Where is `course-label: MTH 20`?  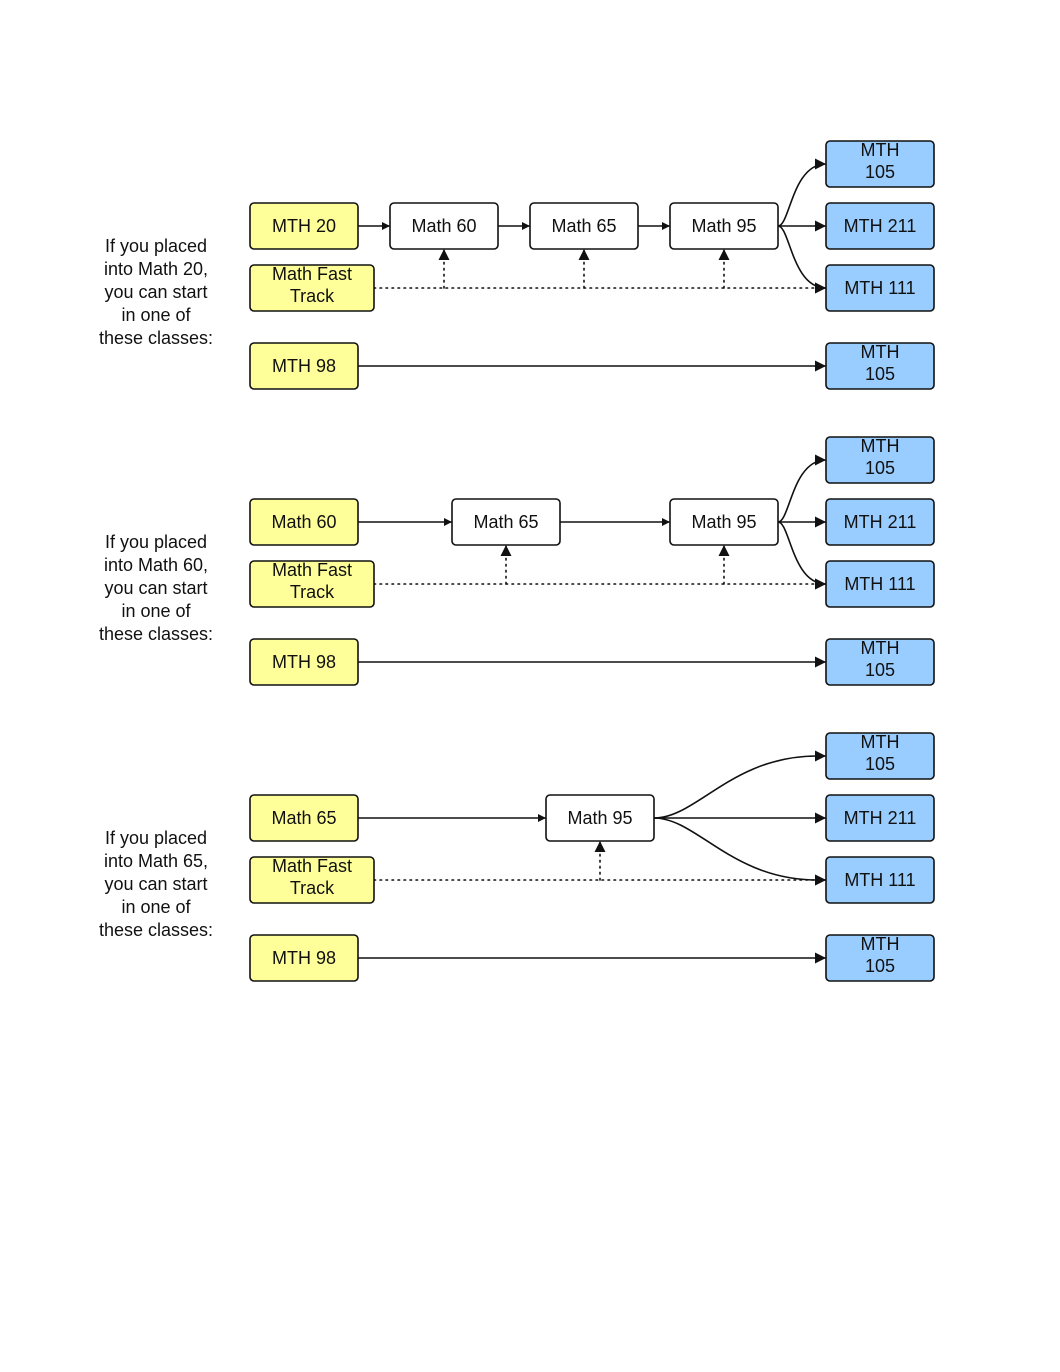 course-label: MTH 20 is located at coordinates (304, 226).